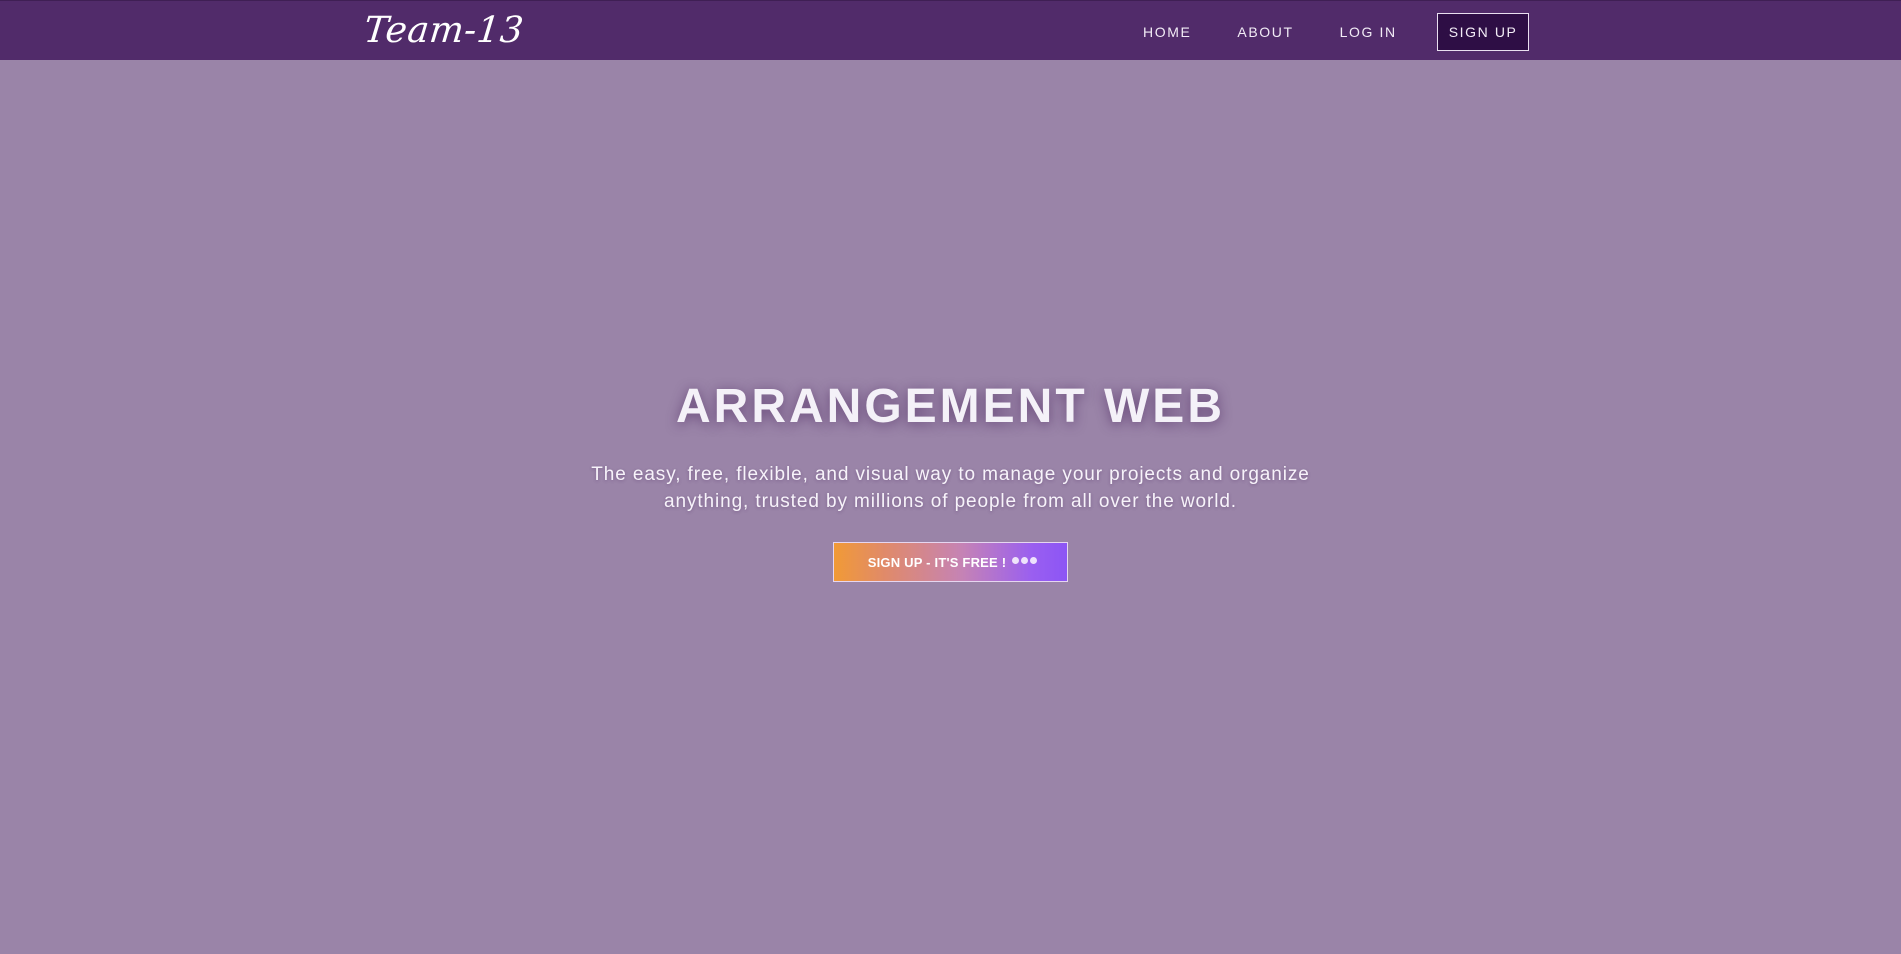 The width and height of the screenshot is (1901, 954). What do you see at coordinates (1265, 32) in the screenshot?
I see `nav-about-link: ABOUT` at bounding box center [1265, 32].